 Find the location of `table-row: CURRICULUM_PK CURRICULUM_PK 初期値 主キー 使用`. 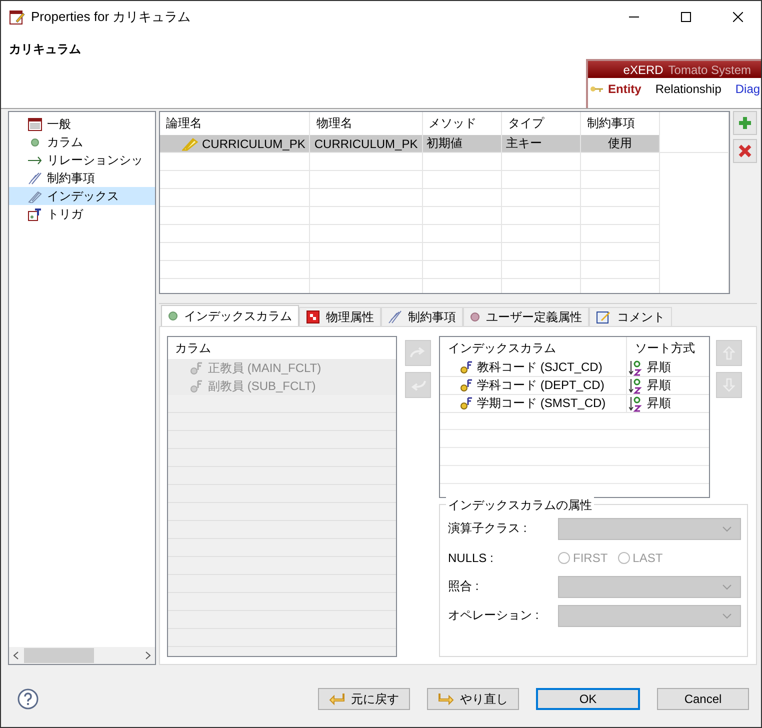

table-row: CURRICULUM_PK CURRICULUM_PK 初期値 主キー 使用 is located at coordinates (444, 143).